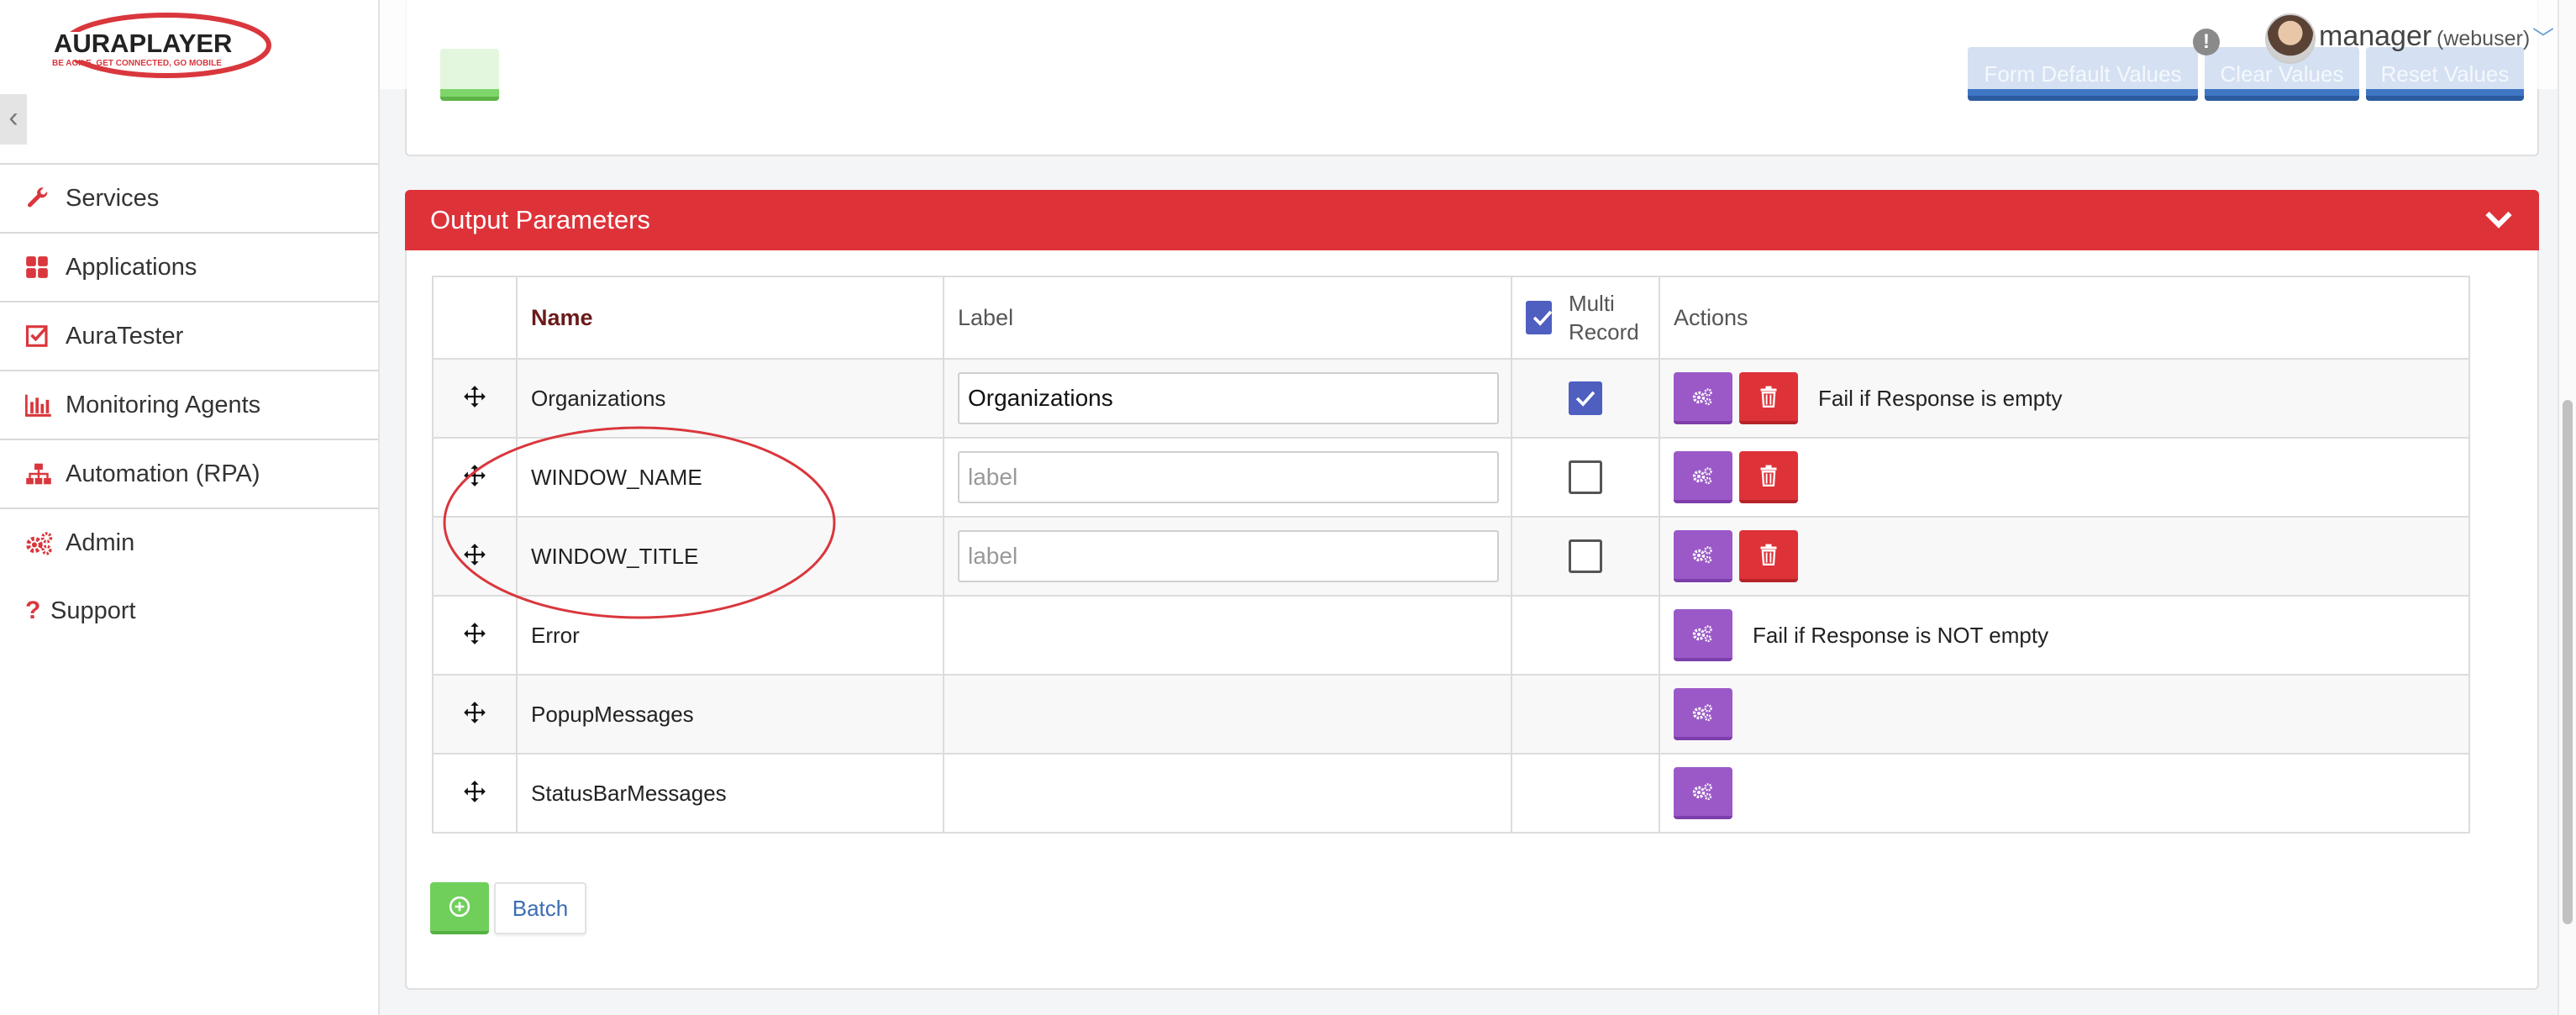 The width and height of the screenshot is (2576, 1015). What do you see at coordinates (730, 635) in the screenshot?
I see `param-name: Error` at bounding box center [730, 635].